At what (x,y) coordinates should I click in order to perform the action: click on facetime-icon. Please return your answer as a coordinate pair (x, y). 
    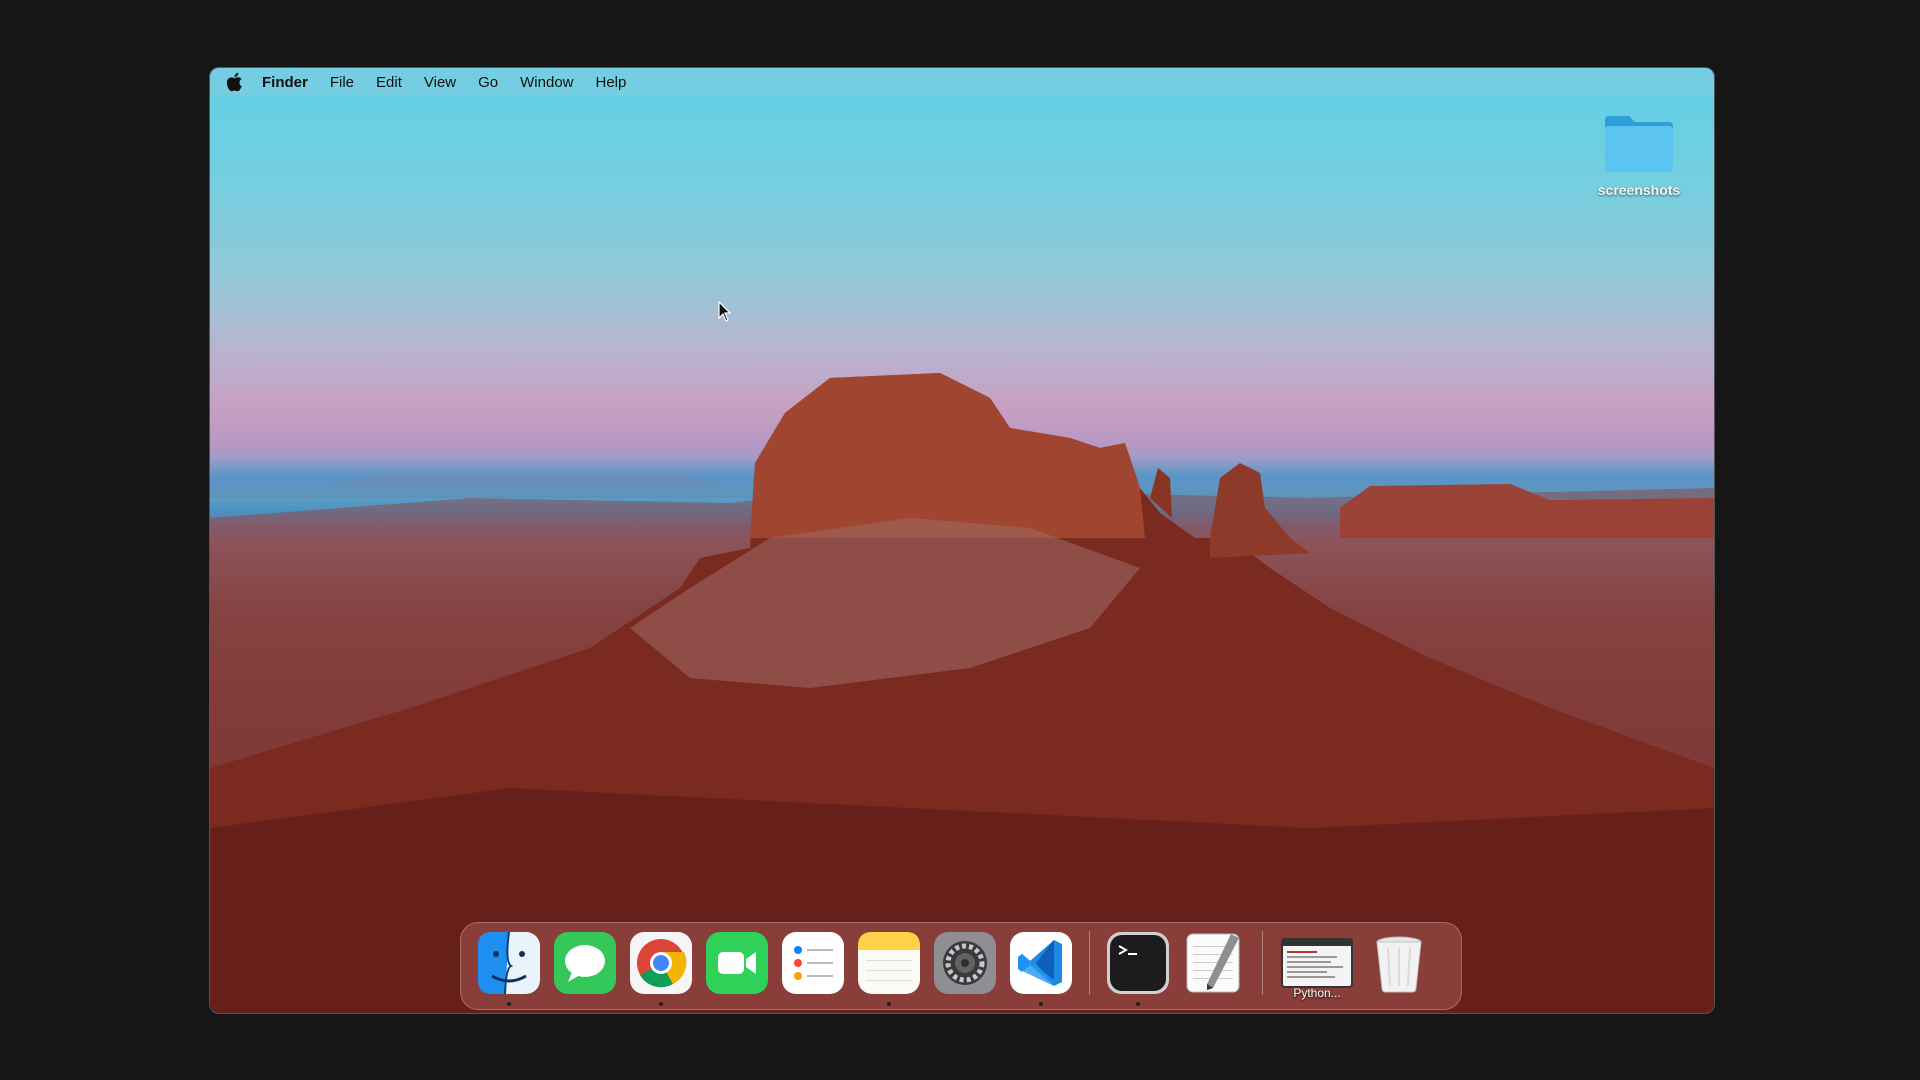
    Looking at the image, I should click on (737, 963).